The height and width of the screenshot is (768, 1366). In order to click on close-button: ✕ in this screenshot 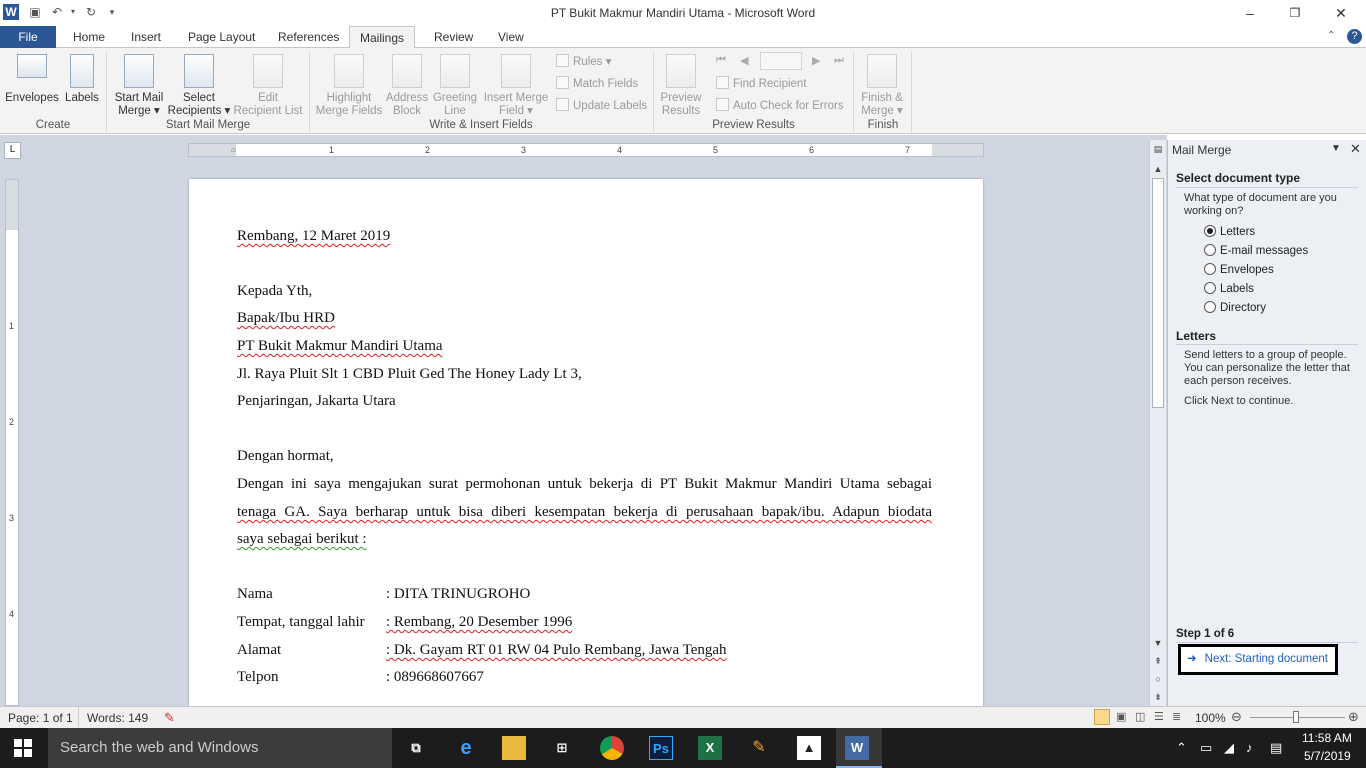, I will do `click(1341, 13)`.